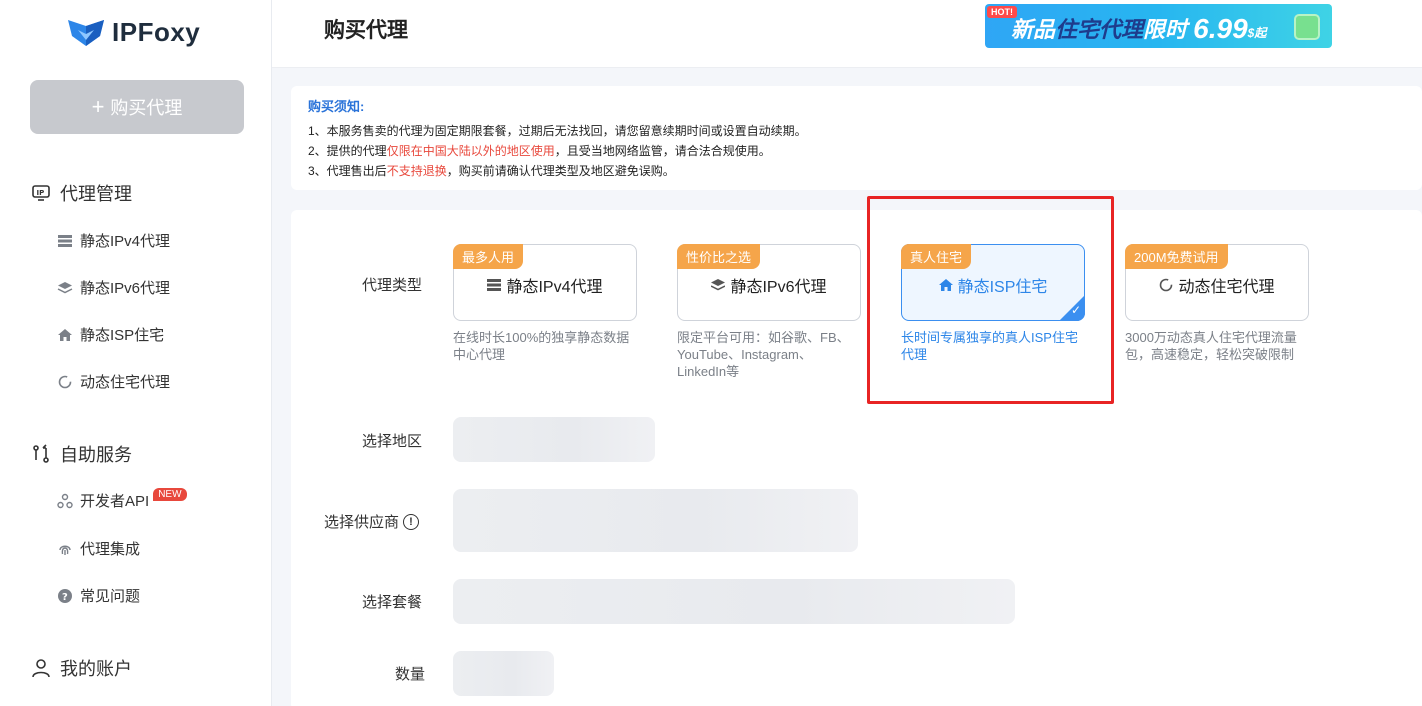  I want to click on type-name: 静态IPv6代理, so click(769, 285).